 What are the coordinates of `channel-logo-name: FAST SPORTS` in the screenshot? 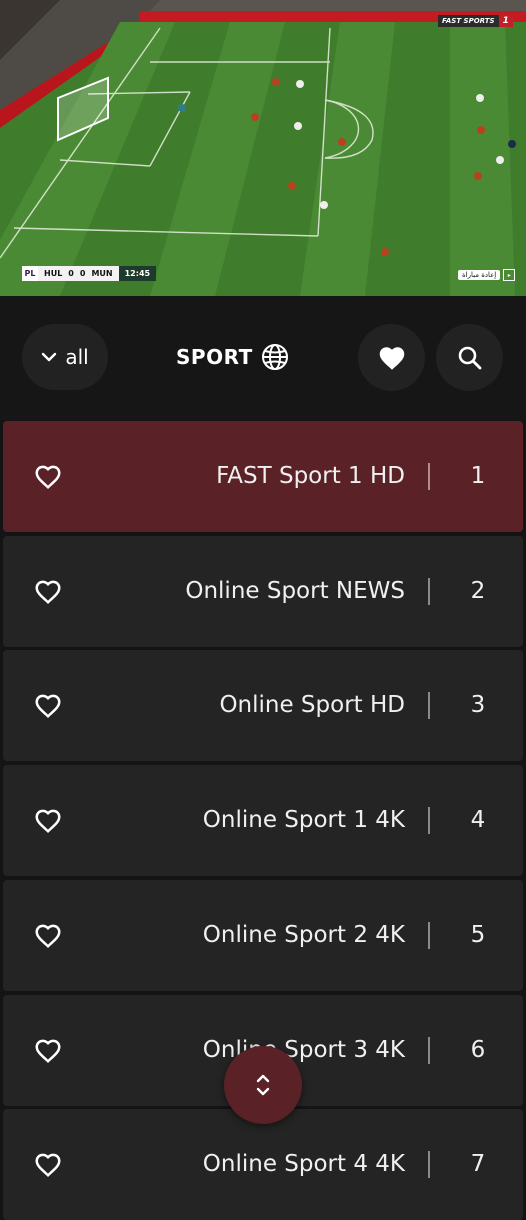 It's located at (468, 20).